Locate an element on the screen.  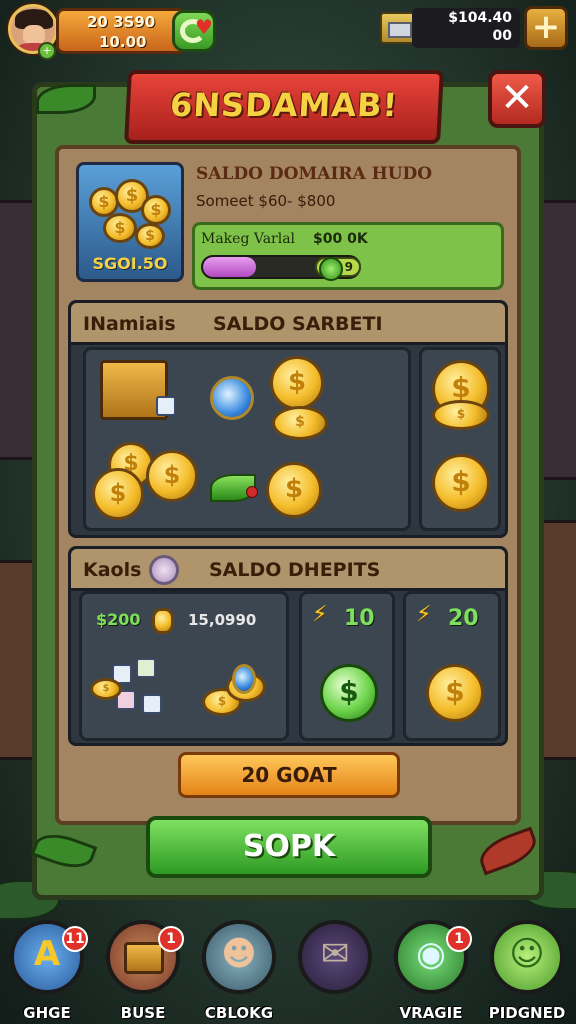
nav-item-ghge: A 11 GHGE is located at coordinates (47, 971).